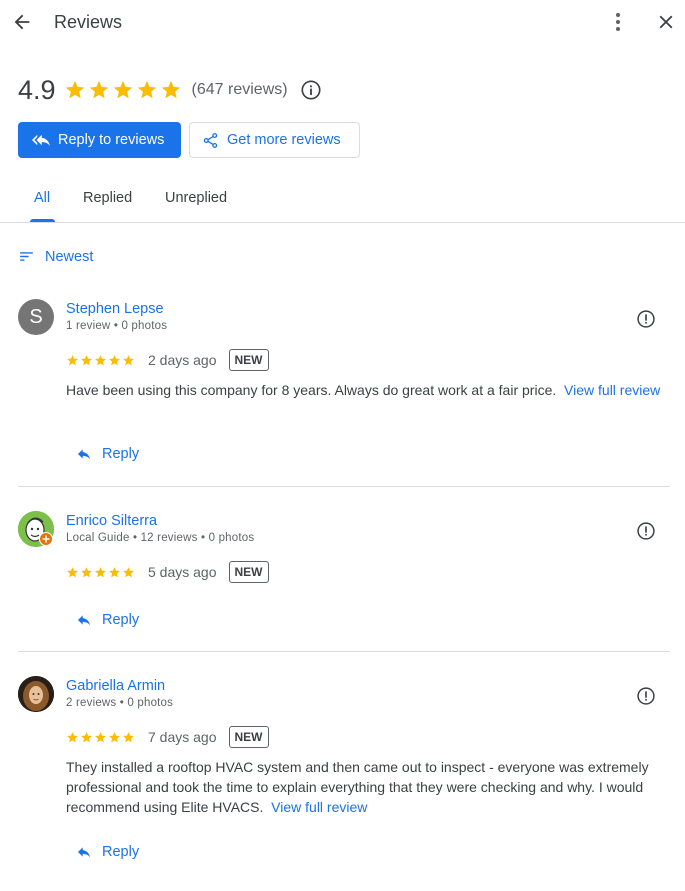 This screenshot has width=685, height=891. I want to click on reviewer-meta: 1 review • 0 photos, so click(117, 326).